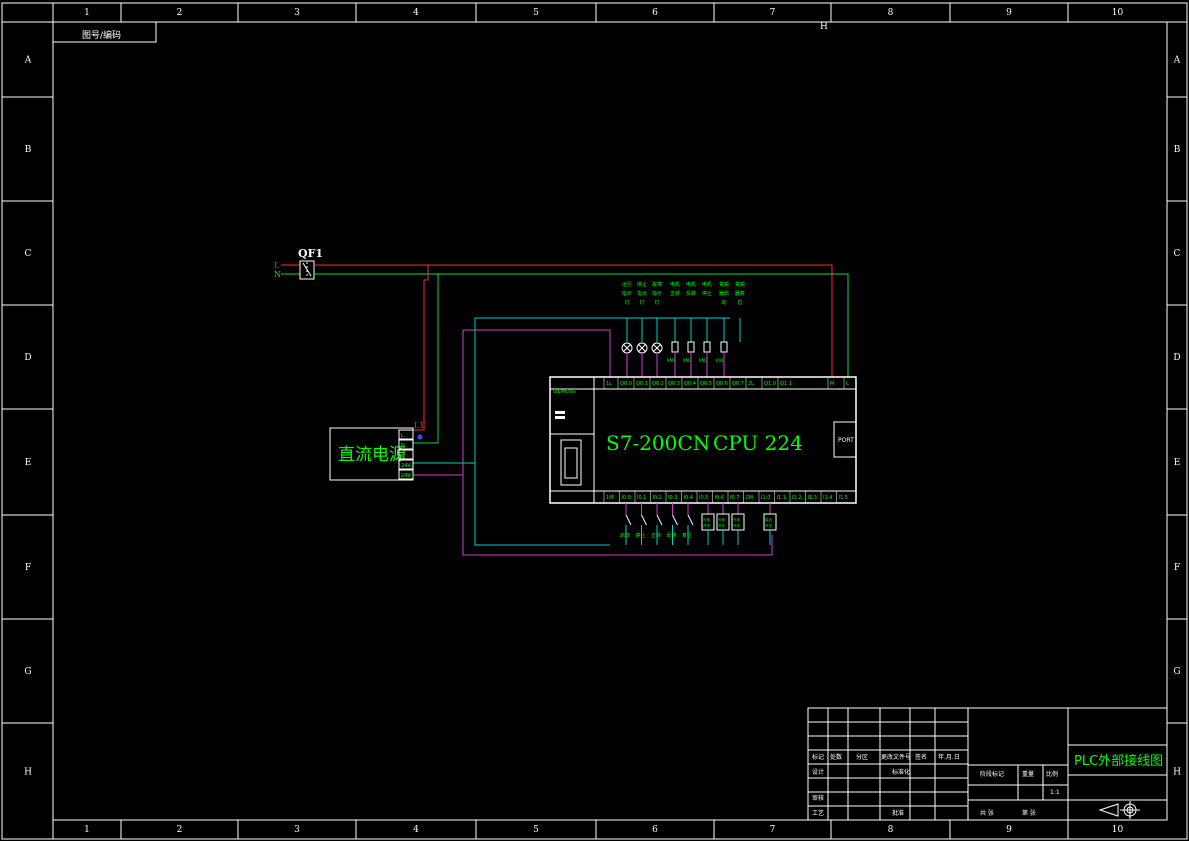 This screenshot has height=841, width=1189. Describe the element at coordinates (1176, 672) in the screenshot. I see `row-label: G` at that location.